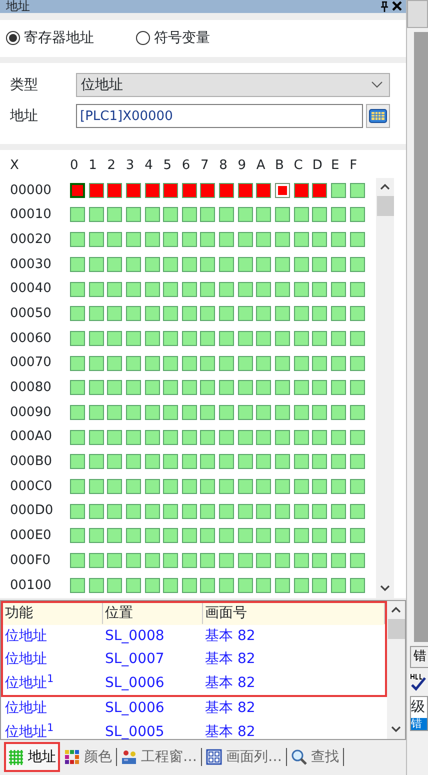 This screenshot has height=775, width=428. What do you see at coordinates (419, 724) in the screenshot?
I see `level-tab: 错` at bounding box center [419, 724].